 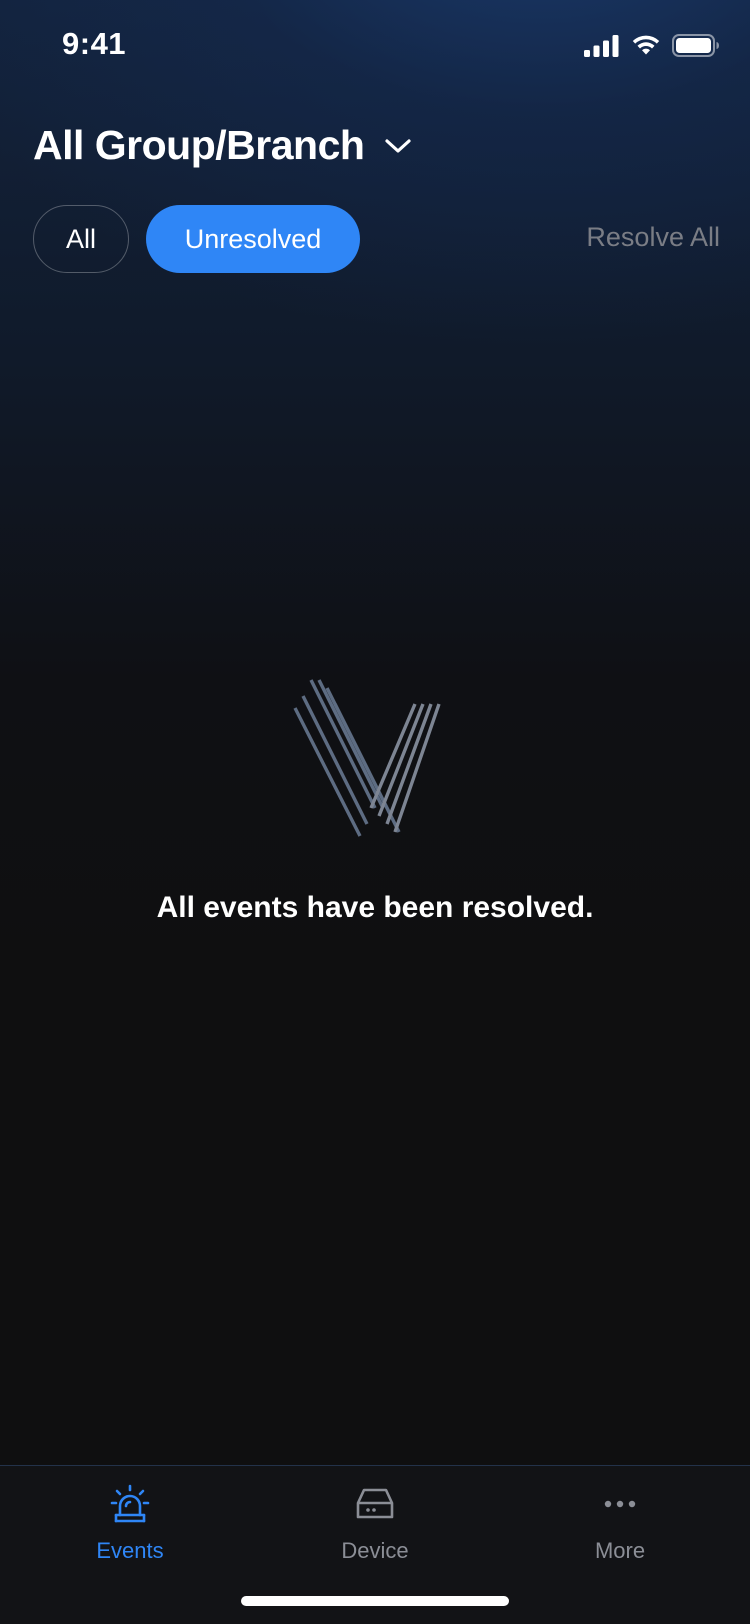 I want to click on bottom-tab-bar: Events Device More, so click(x=375, y=1544).